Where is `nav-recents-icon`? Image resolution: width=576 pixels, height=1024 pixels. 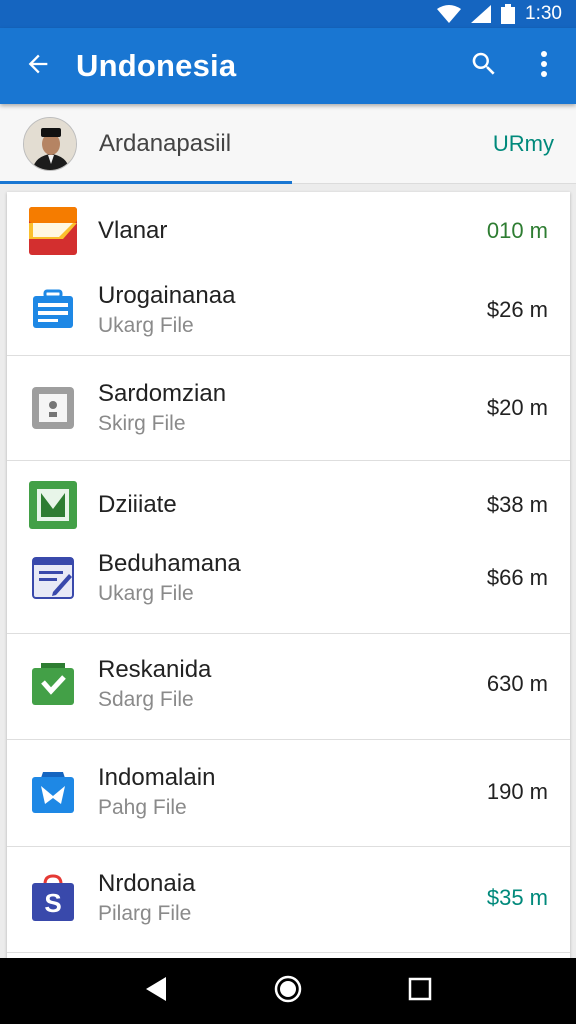 nav-recents-icon is located at coordinates (420, 991).